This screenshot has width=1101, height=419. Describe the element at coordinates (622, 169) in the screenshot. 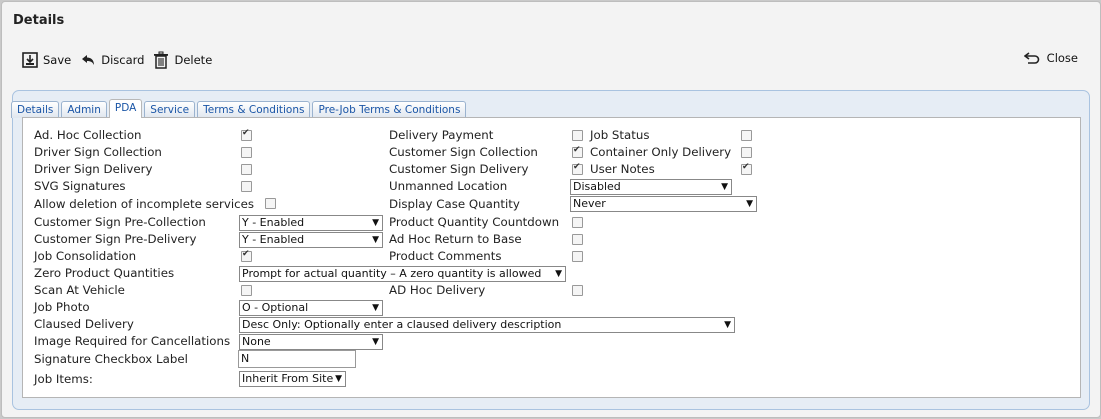

I see `user-notes-label: User Notes` at that location.